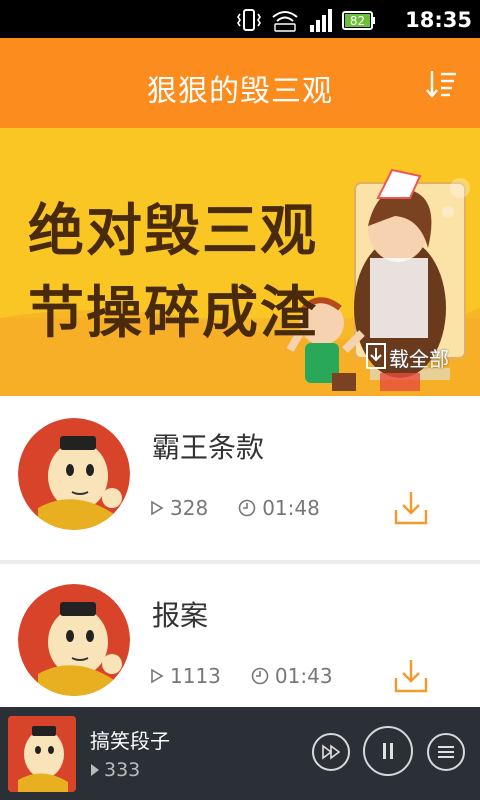 The height and width of the screenshot is (800, 480). I want to click on next-button, so click(331, 752).